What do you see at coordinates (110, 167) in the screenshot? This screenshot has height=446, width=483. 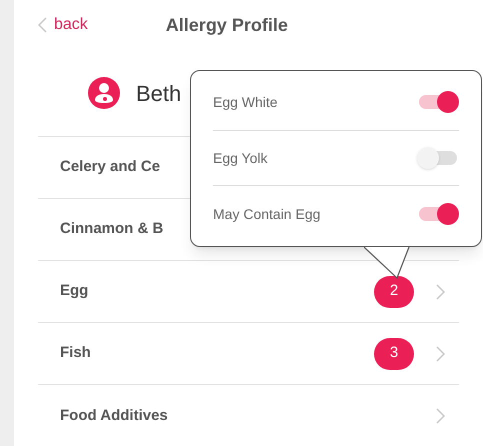 I see `allergen-label: Celery and Ce` at bounding box center [110, 167].